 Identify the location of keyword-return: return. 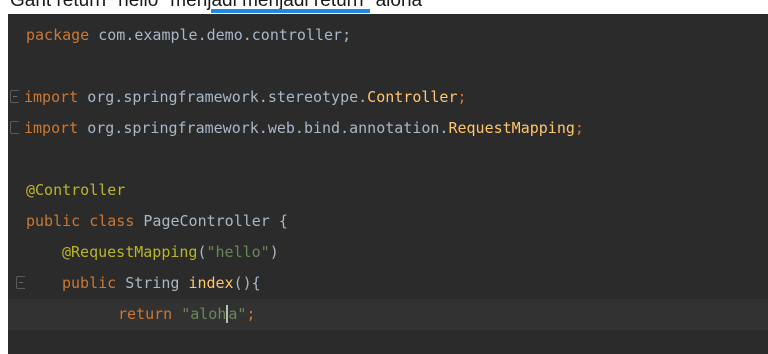
(145, 314).